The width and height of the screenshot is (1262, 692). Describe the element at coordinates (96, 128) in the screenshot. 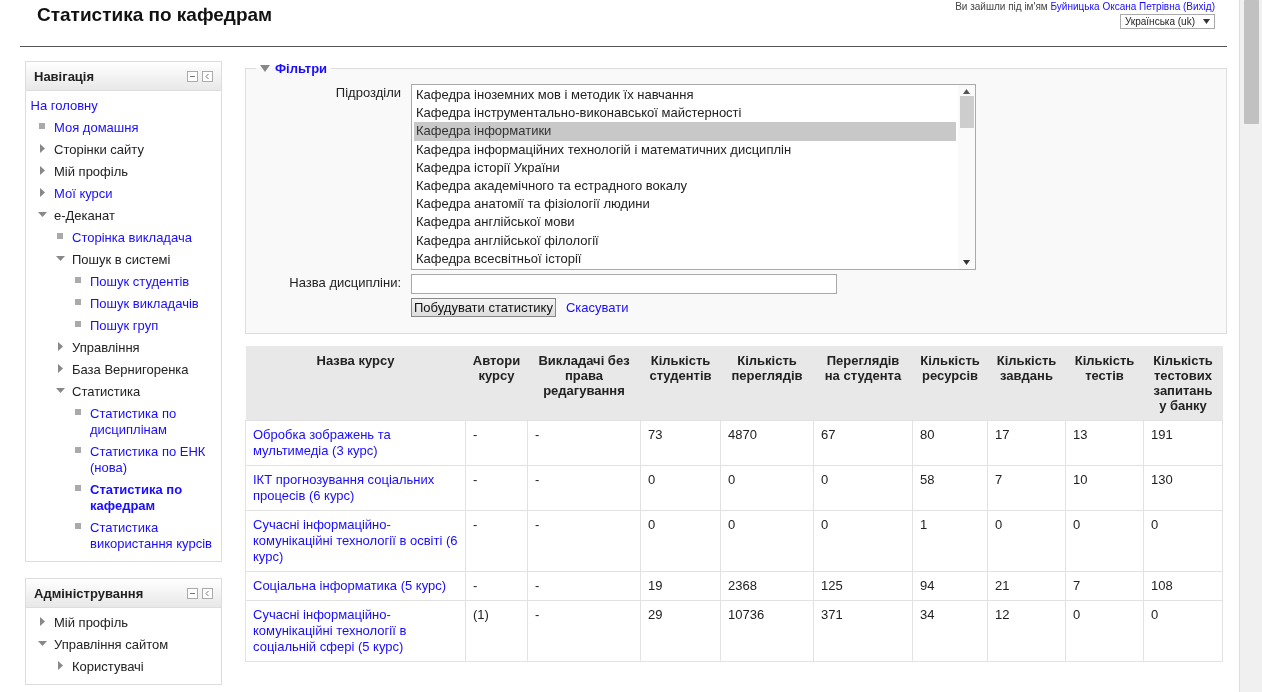

I see `nav-link: Моя домашня` at that location.